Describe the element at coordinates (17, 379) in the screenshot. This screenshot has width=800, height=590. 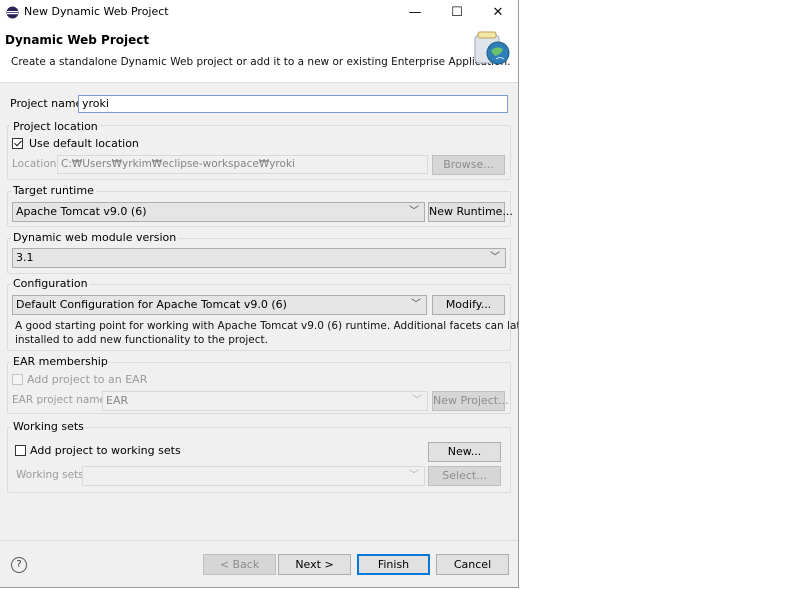
I see `add-to-ear-checkbox` at that location.